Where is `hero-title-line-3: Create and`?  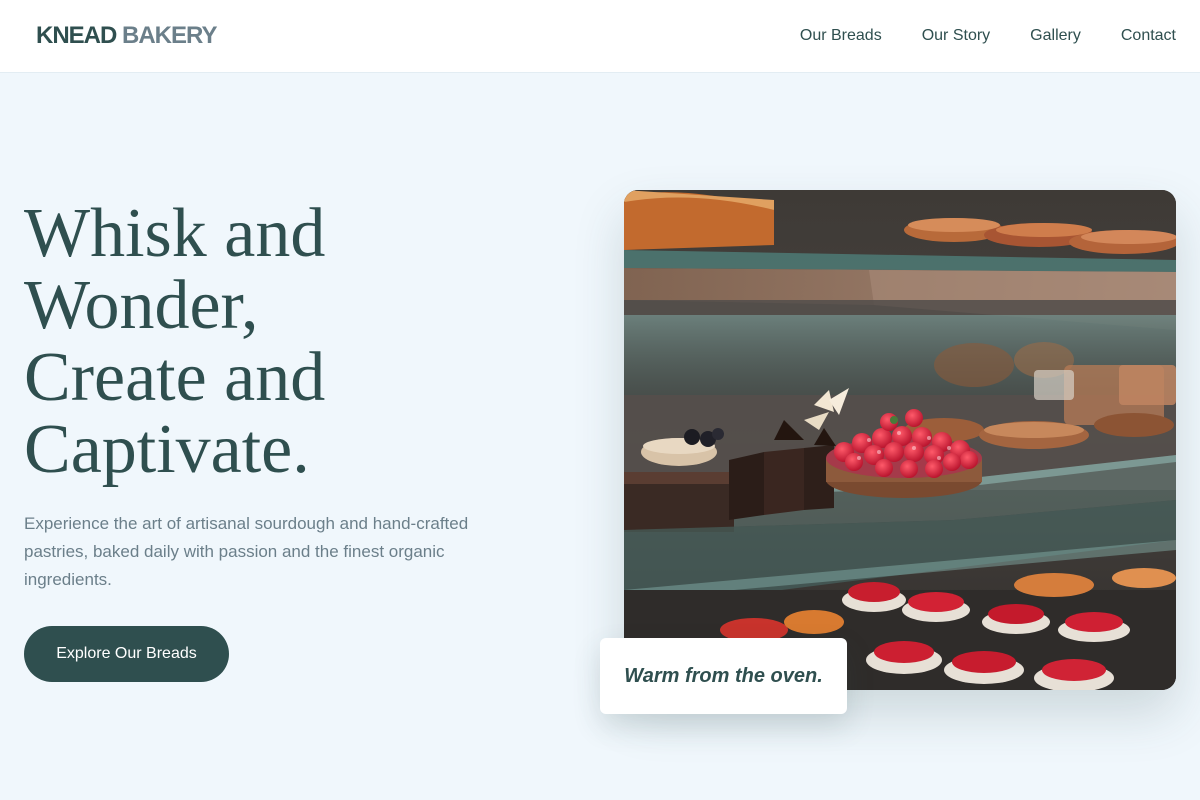 hero-title-line-3: Create and is located at coordinates (175, 377).